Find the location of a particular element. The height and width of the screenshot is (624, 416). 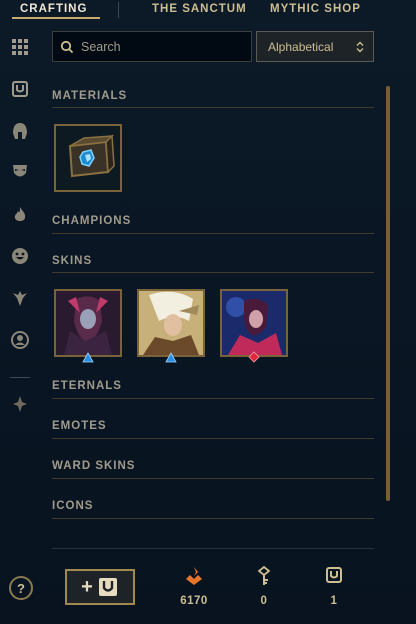

section-icons: ICONS is located at coordinates (72, 506).